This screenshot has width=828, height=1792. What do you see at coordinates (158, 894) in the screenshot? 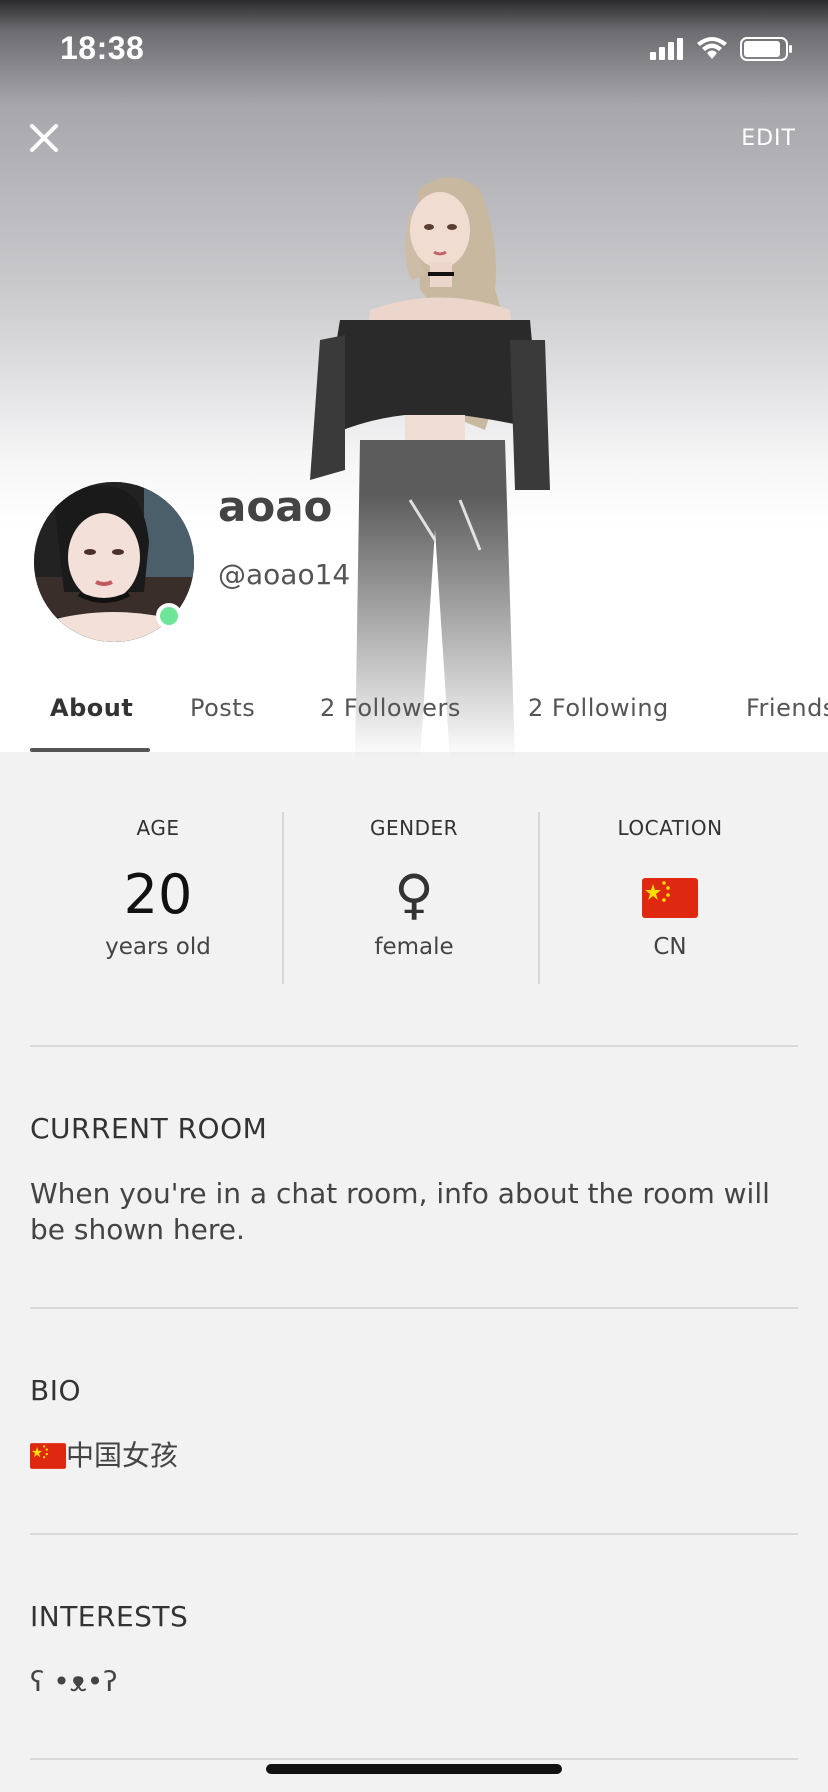
I see `stat-age-value: 20` at bounding box center [158, 894].